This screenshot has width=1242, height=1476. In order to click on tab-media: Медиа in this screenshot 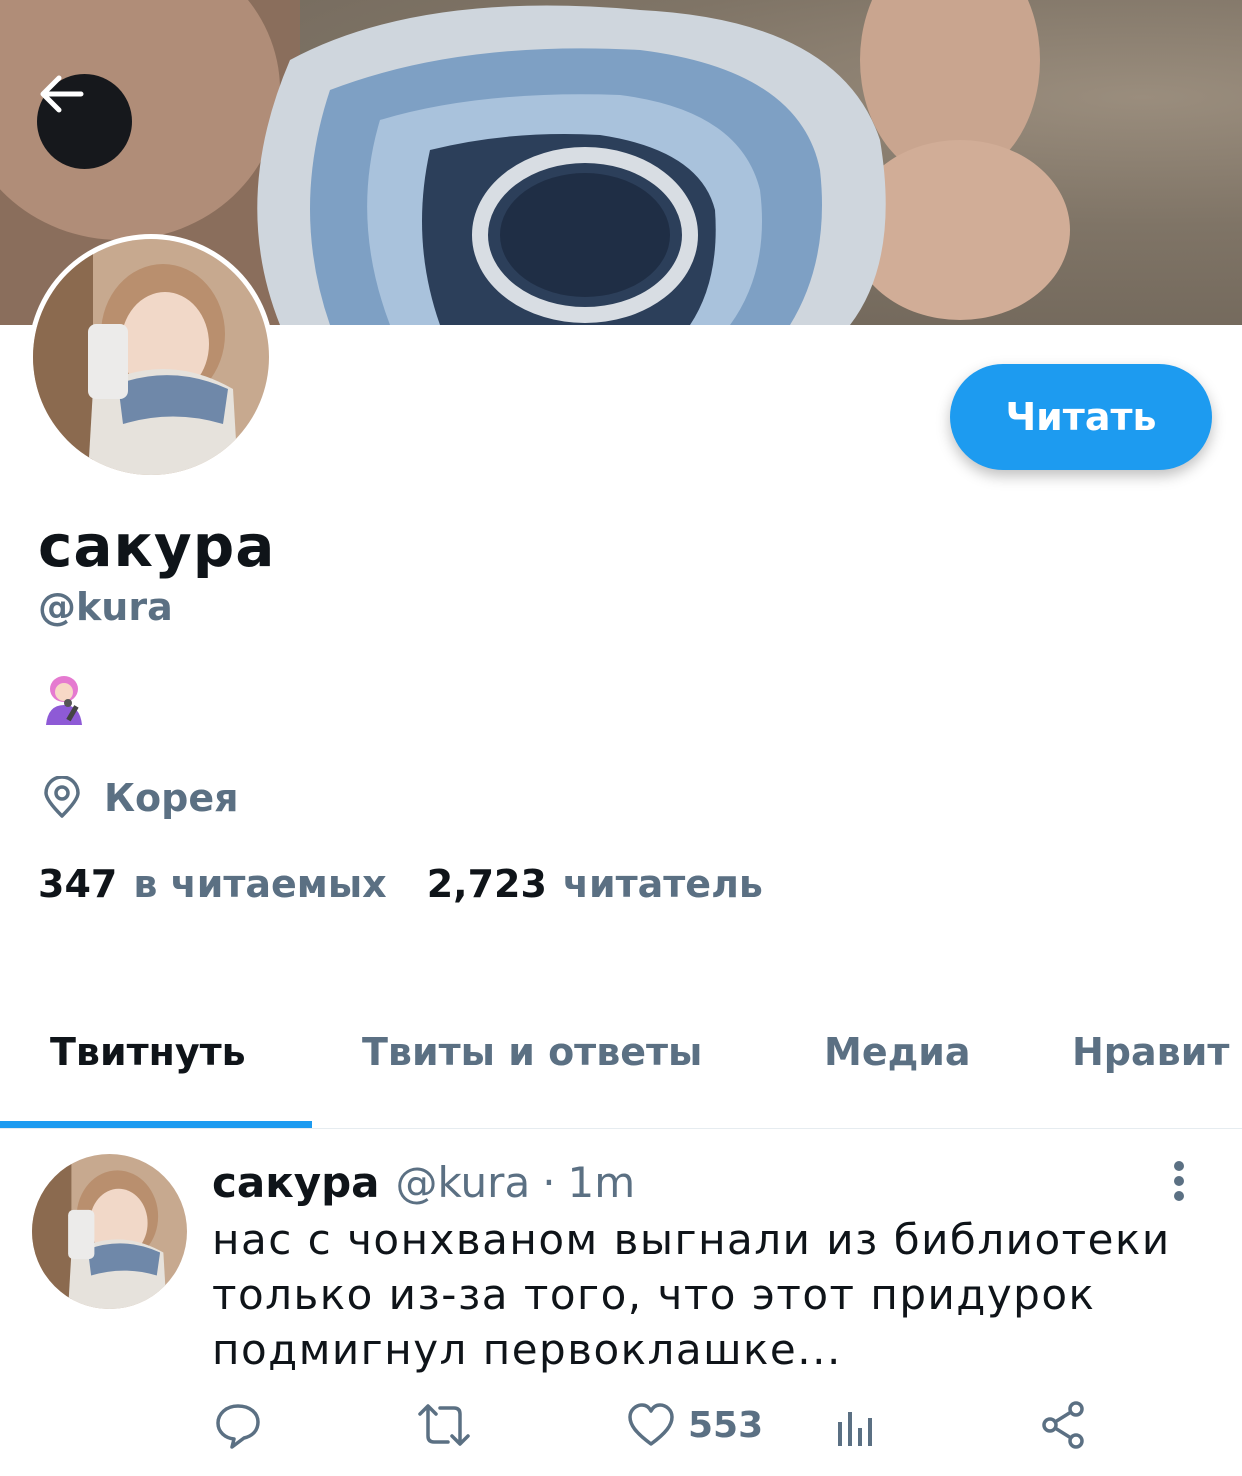, I will do `click(897, 1052)`.